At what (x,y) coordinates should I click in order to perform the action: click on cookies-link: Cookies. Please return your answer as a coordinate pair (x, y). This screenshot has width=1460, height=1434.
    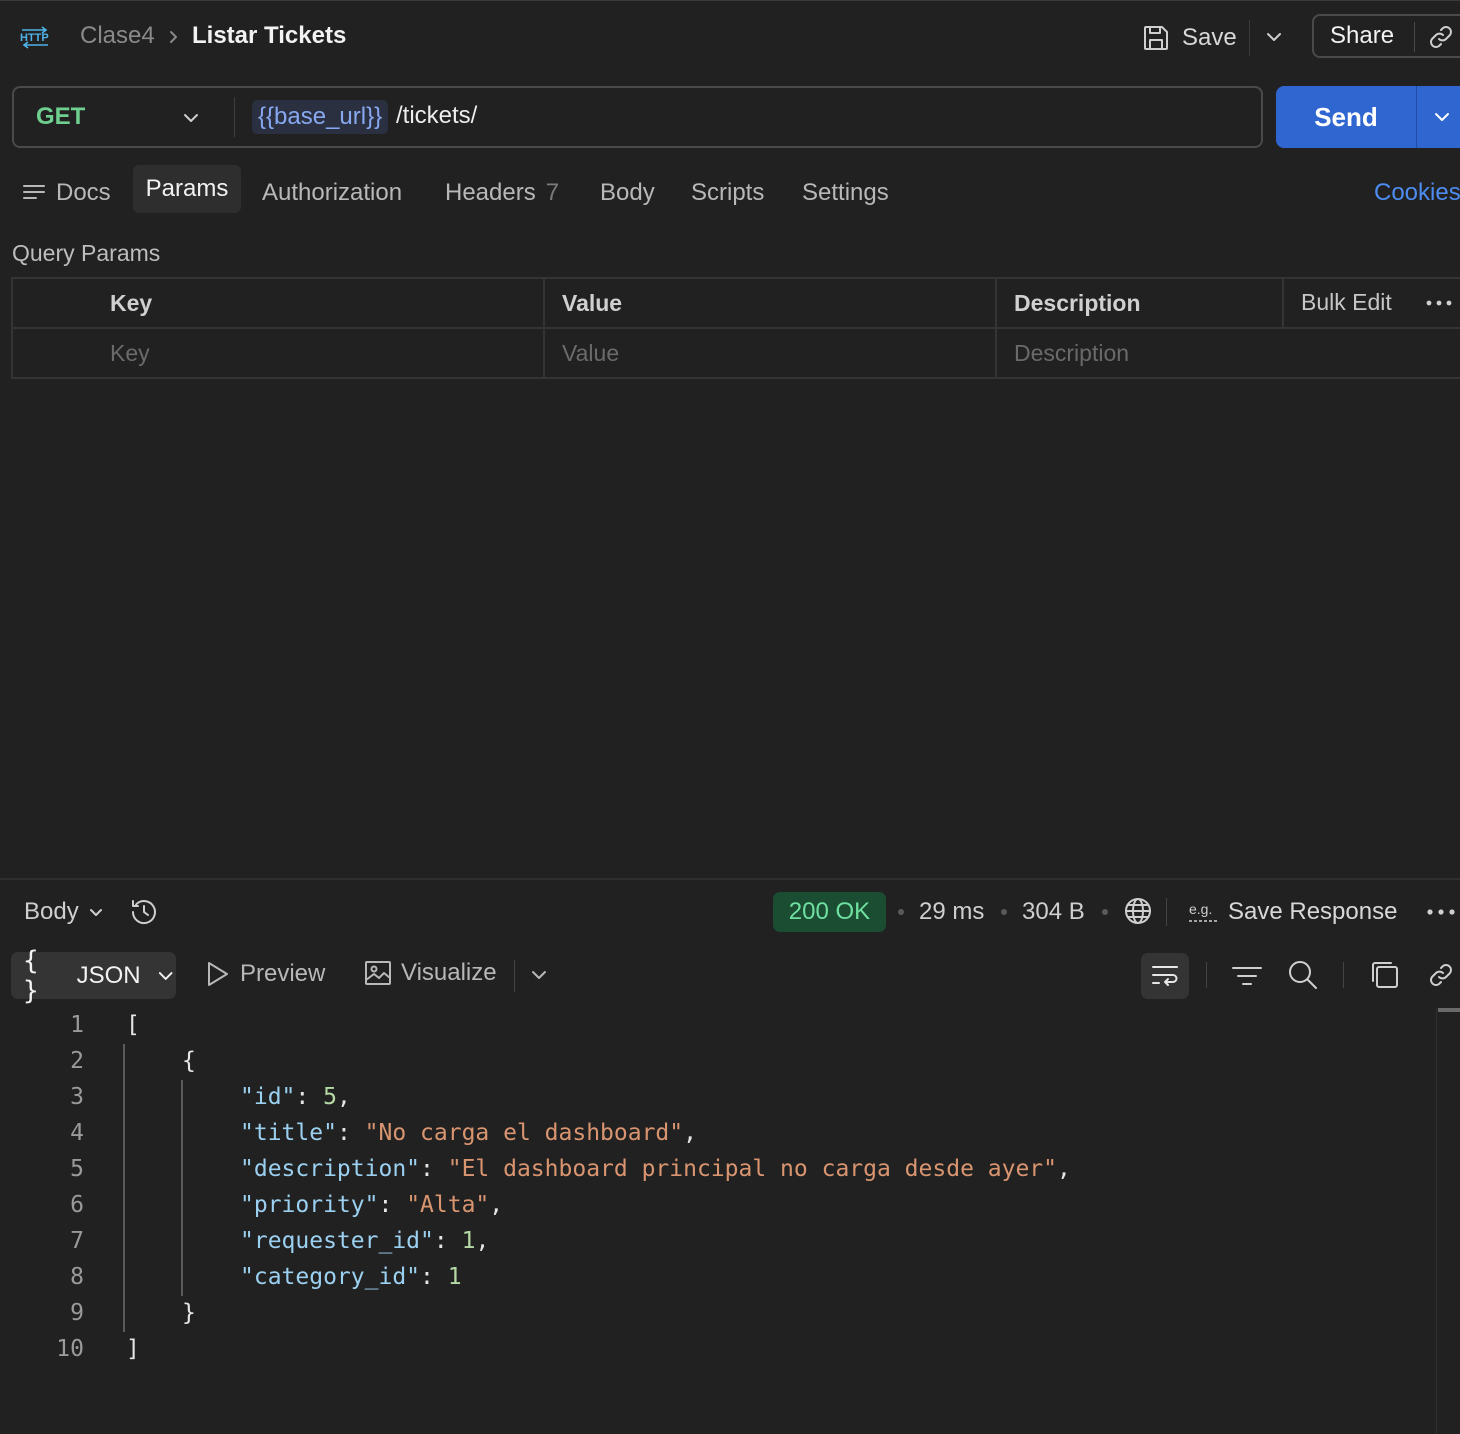
    Looking at the image, I should click on (1417, 193).